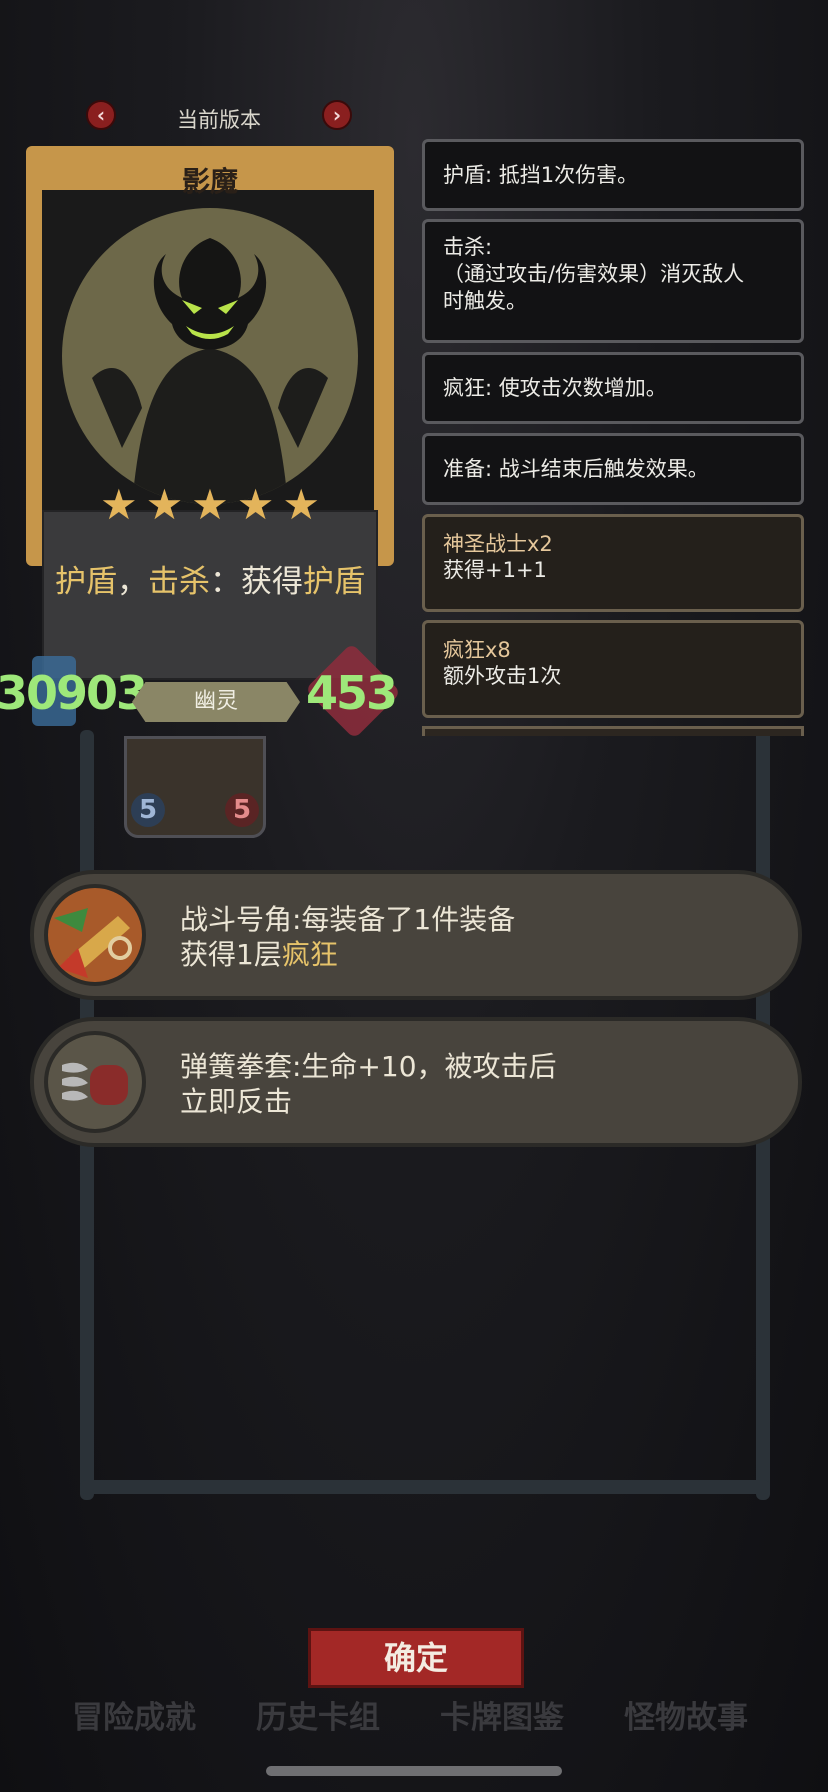  I want to click on keyword-title: 击杀:, so click(468, 247).